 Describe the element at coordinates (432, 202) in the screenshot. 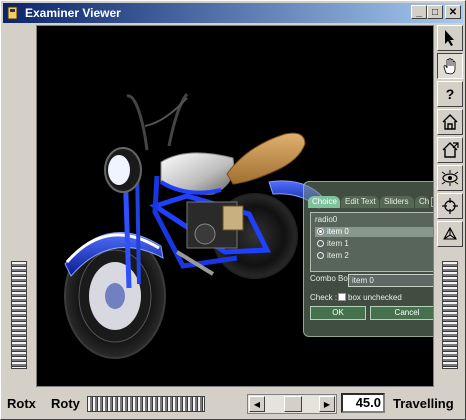

I see `tab-scroll-left-button: ◀` at that location.